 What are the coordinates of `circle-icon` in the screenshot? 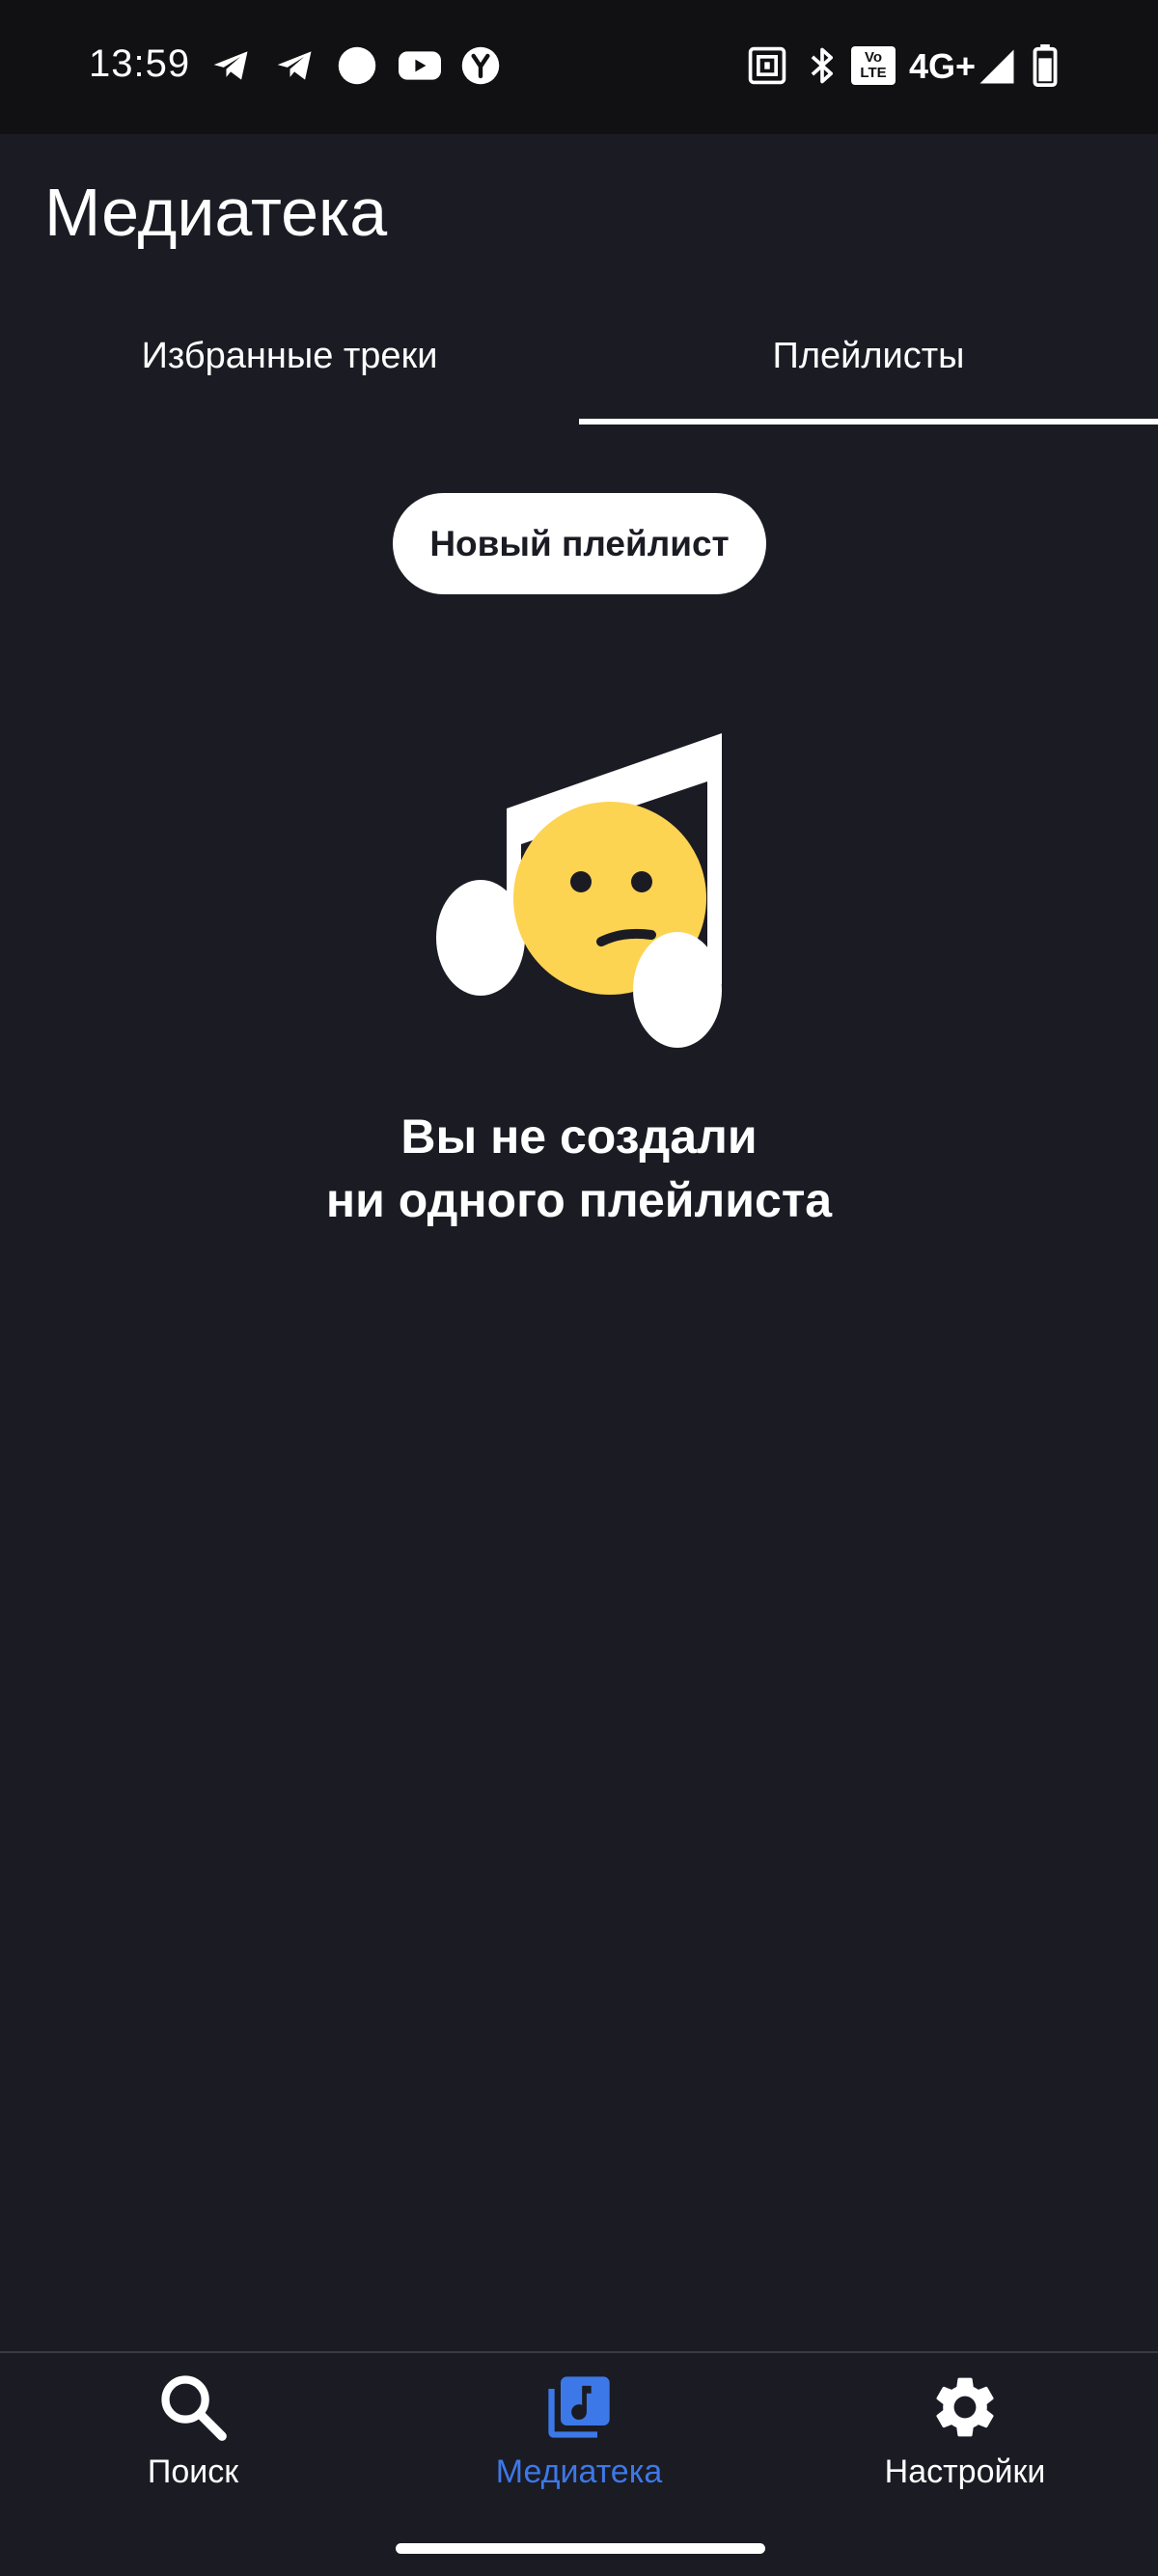 It's located at (357, 65).